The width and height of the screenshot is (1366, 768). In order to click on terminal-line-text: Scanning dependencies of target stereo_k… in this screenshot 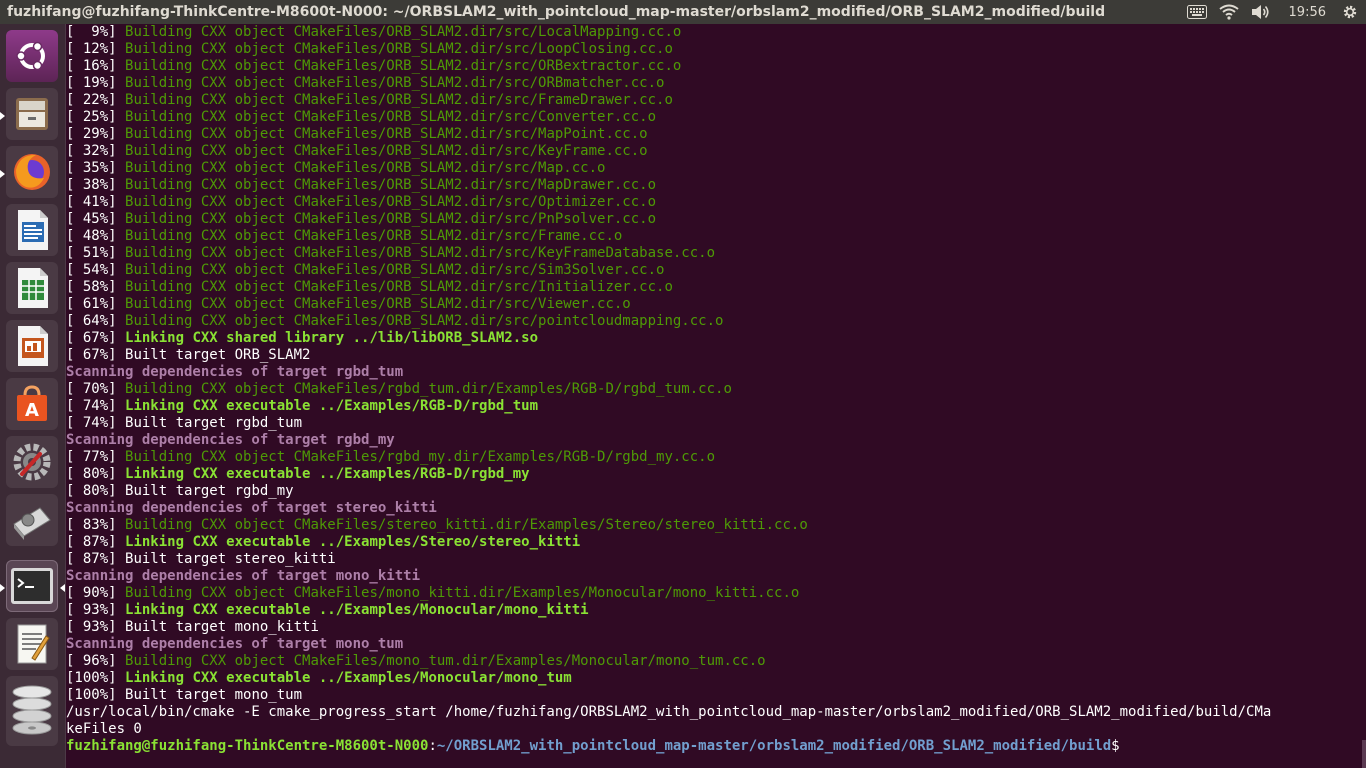, I will do `click(251, 508)`.